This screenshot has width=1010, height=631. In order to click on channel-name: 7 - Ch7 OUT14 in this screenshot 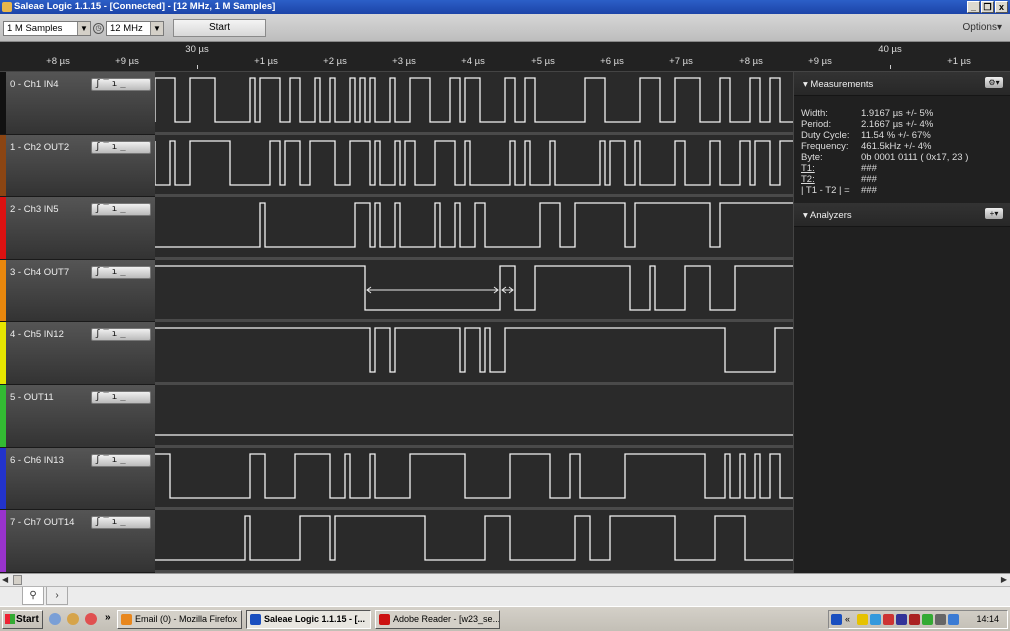, I will do `click(42, 522)`.